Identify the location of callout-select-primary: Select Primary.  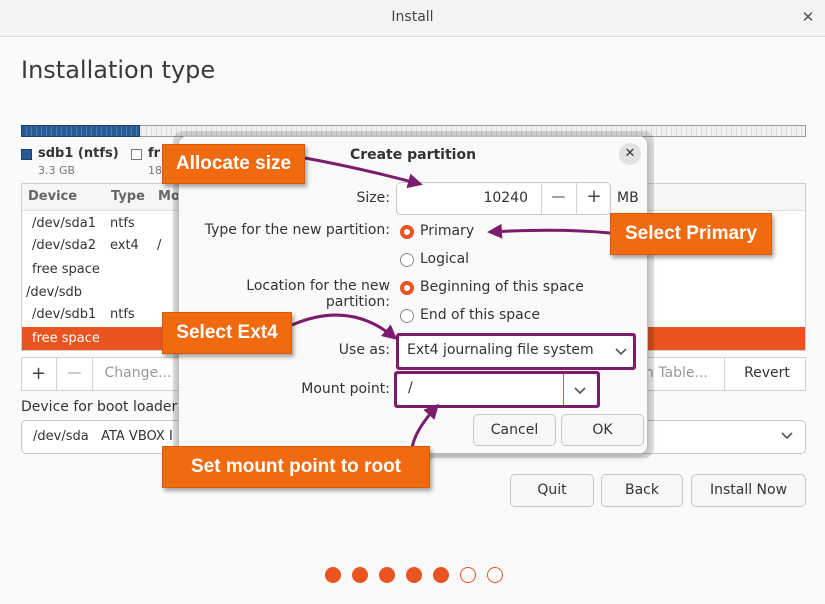
(691, 234).